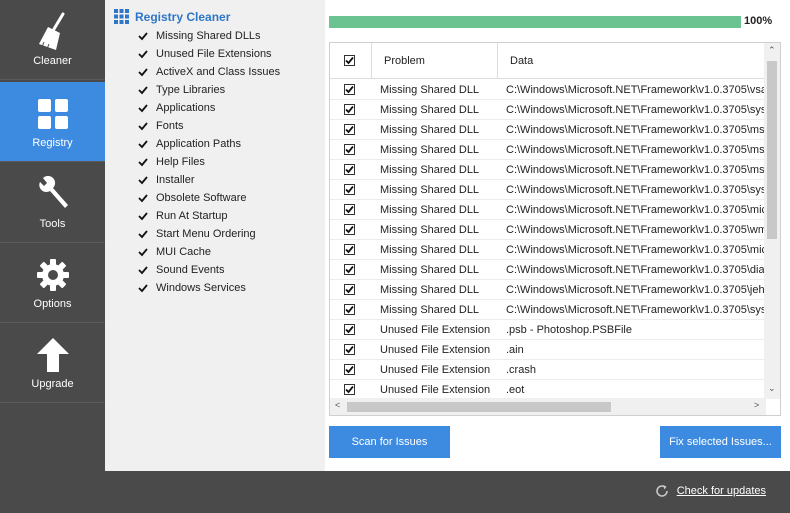  I want to click on sidebar: Cleaner Registry Tools Options Upgrade, so click(52, 256).